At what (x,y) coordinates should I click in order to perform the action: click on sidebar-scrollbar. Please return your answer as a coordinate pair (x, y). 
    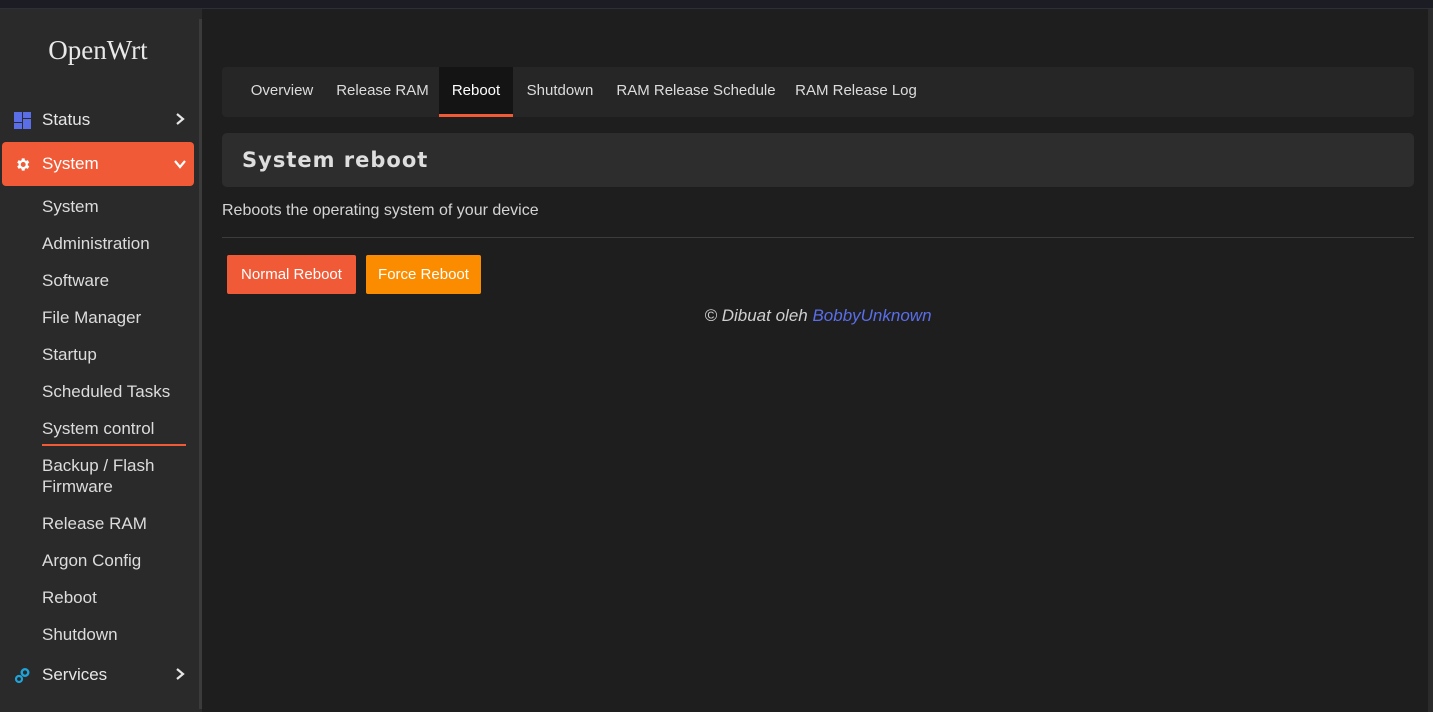
    Looking at the image, I should click on (200, 364).